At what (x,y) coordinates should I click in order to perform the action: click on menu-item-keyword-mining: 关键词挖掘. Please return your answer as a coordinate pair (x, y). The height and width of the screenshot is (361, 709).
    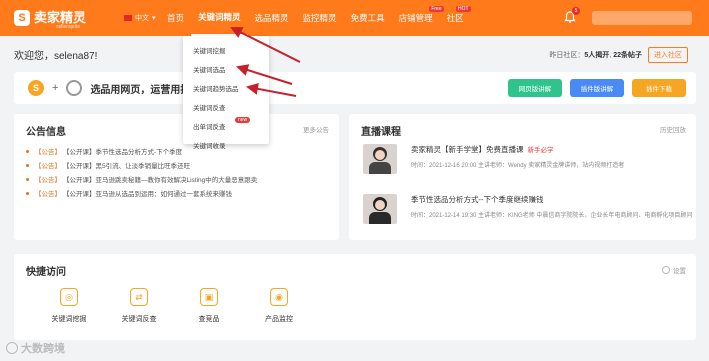
    Looking at the image, I should click on (226, 49).